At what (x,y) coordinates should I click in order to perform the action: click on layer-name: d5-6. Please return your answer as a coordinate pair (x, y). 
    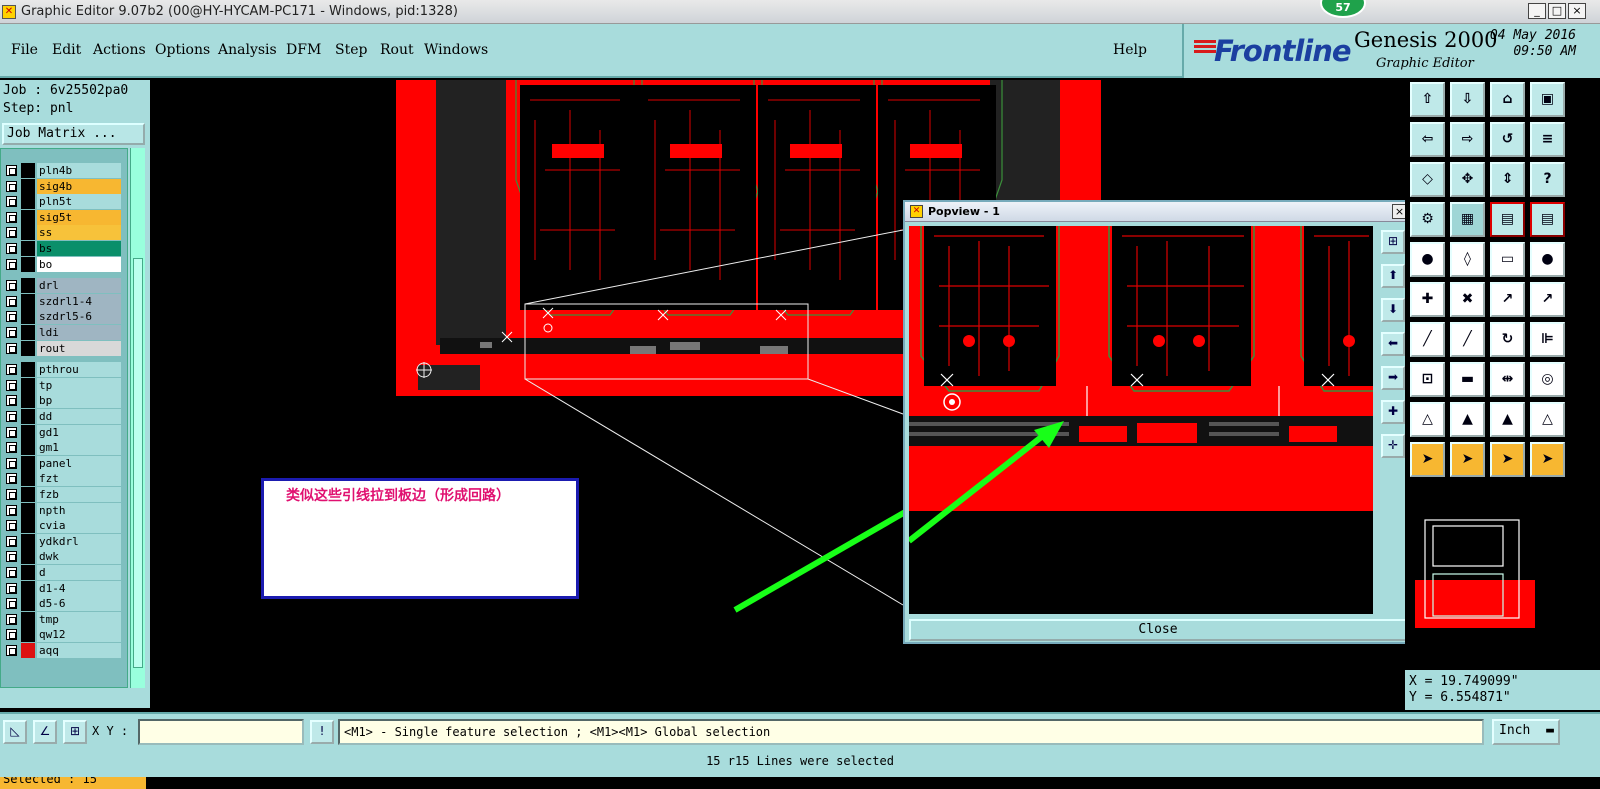
    Looking at the image, I should click on (79, 604).